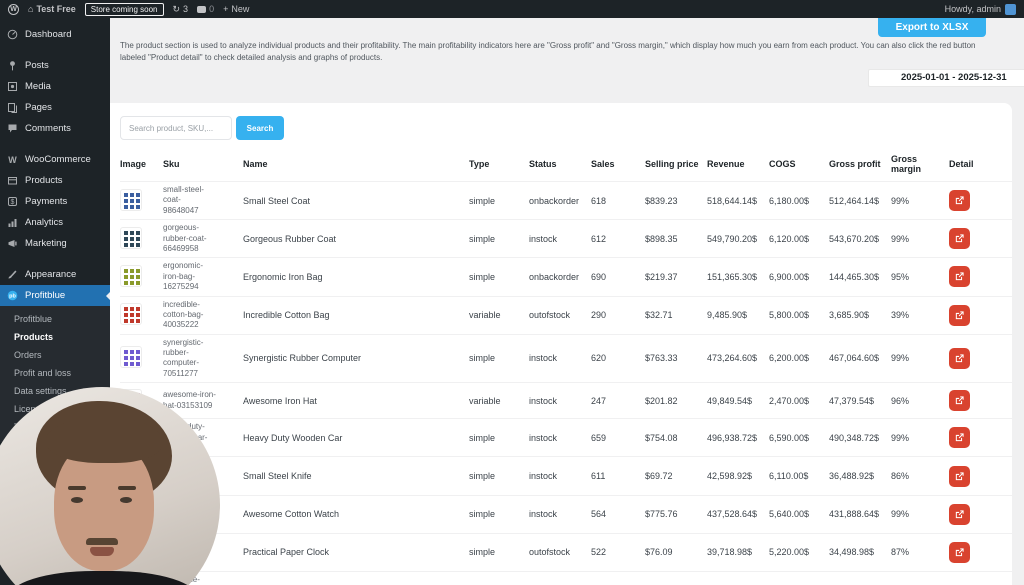 This screenshot has height=585, width=1024. What do you see at coordinates (176, 128) in the screenshot?
I see `search-input` at bounding box center [176, 128].